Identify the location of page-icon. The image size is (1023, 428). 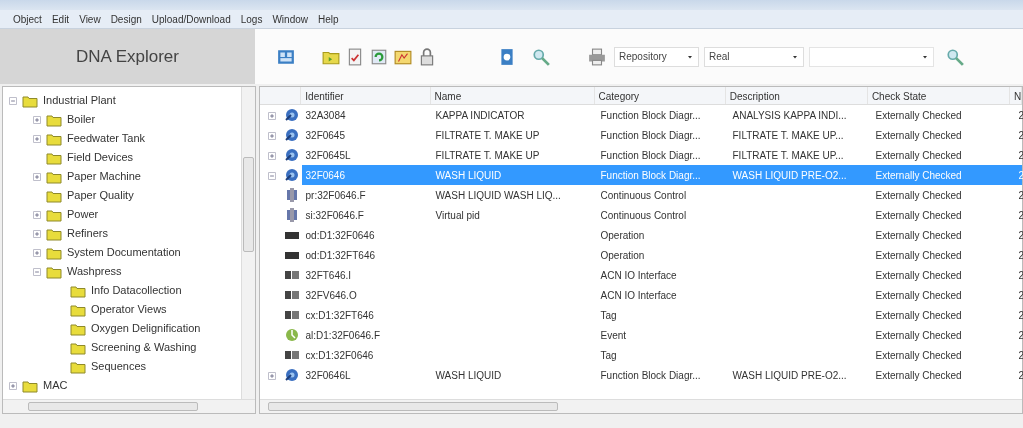
(507, 56).